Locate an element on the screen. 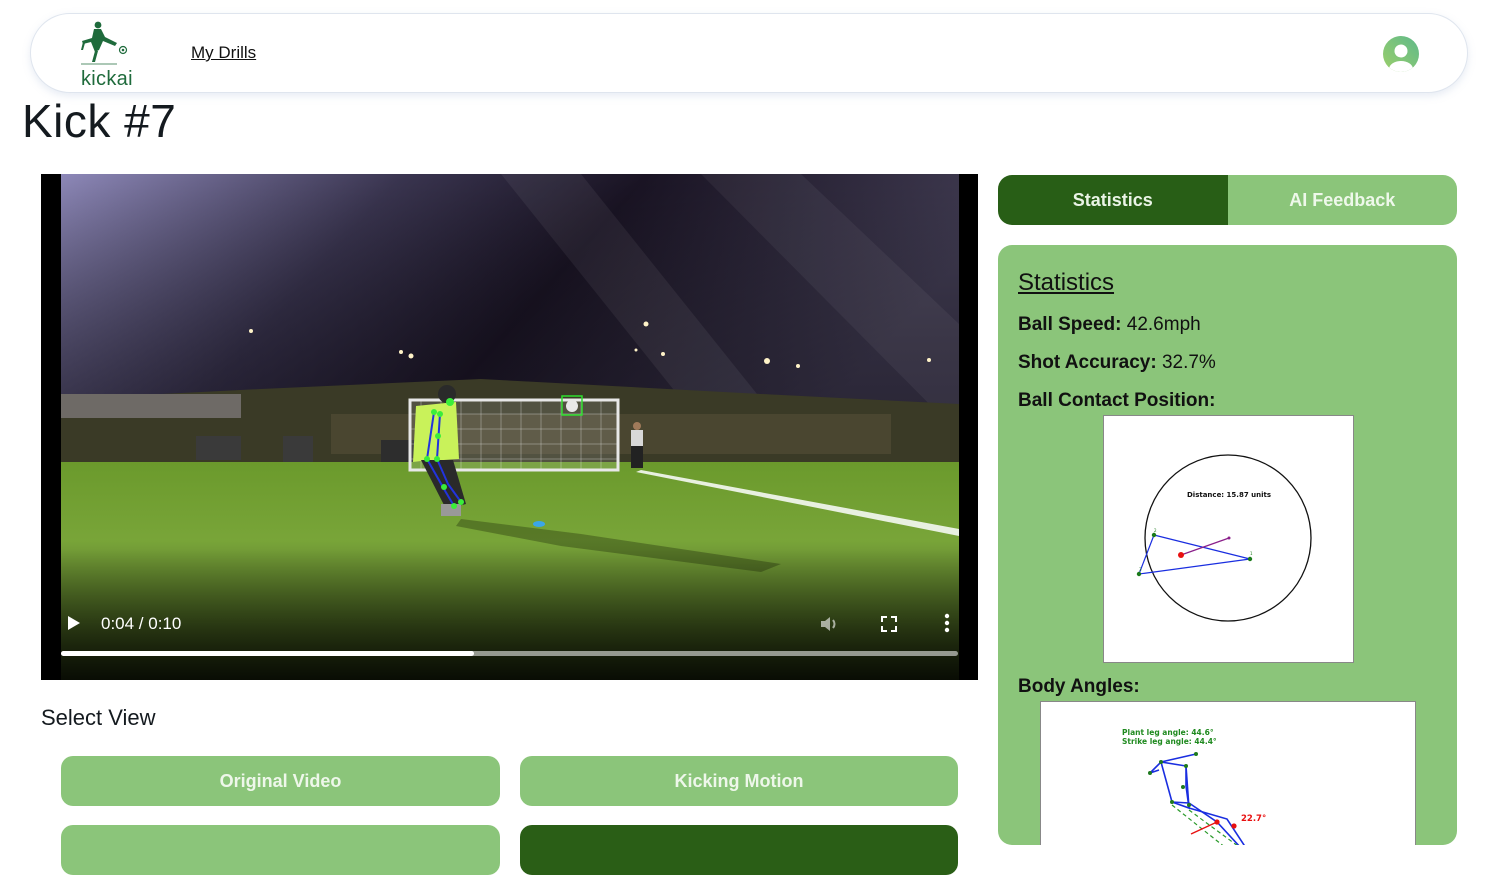  plant-leg-angle: Plant leg angle: 44.6° is located at coordinates (1168, 732).